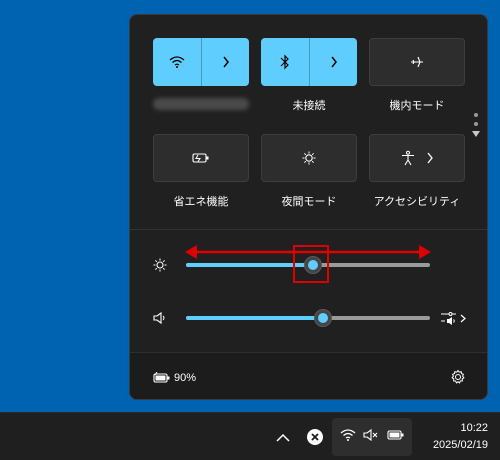  What do you see at coordinates (160, 320) in the screenshot?
I see `speaker-icon` at bounding box center [160, 320].